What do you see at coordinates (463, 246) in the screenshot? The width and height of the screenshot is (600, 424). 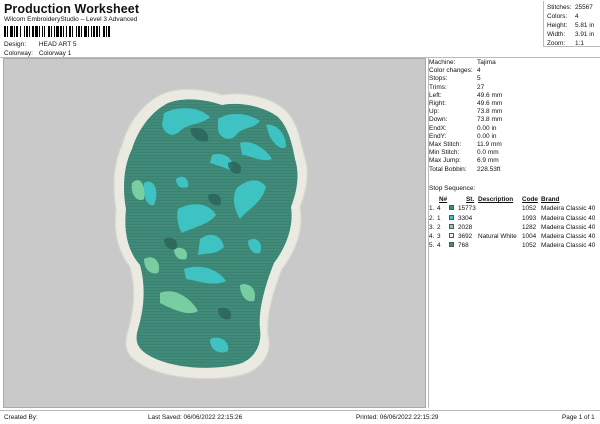 I see `seq-st: 768` at bounding box center [463, 246].